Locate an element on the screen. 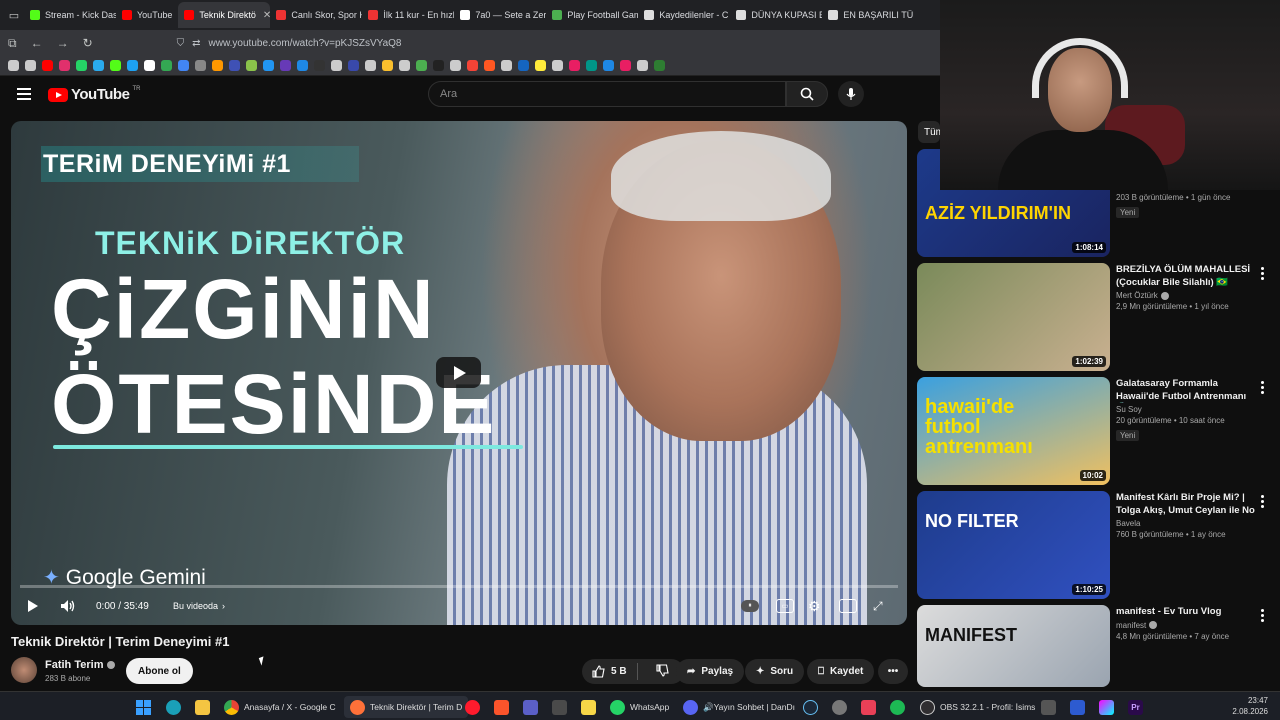 The image size is (1280, 720). close-tab-icon: ✕ is located at coordinates (266, 15).